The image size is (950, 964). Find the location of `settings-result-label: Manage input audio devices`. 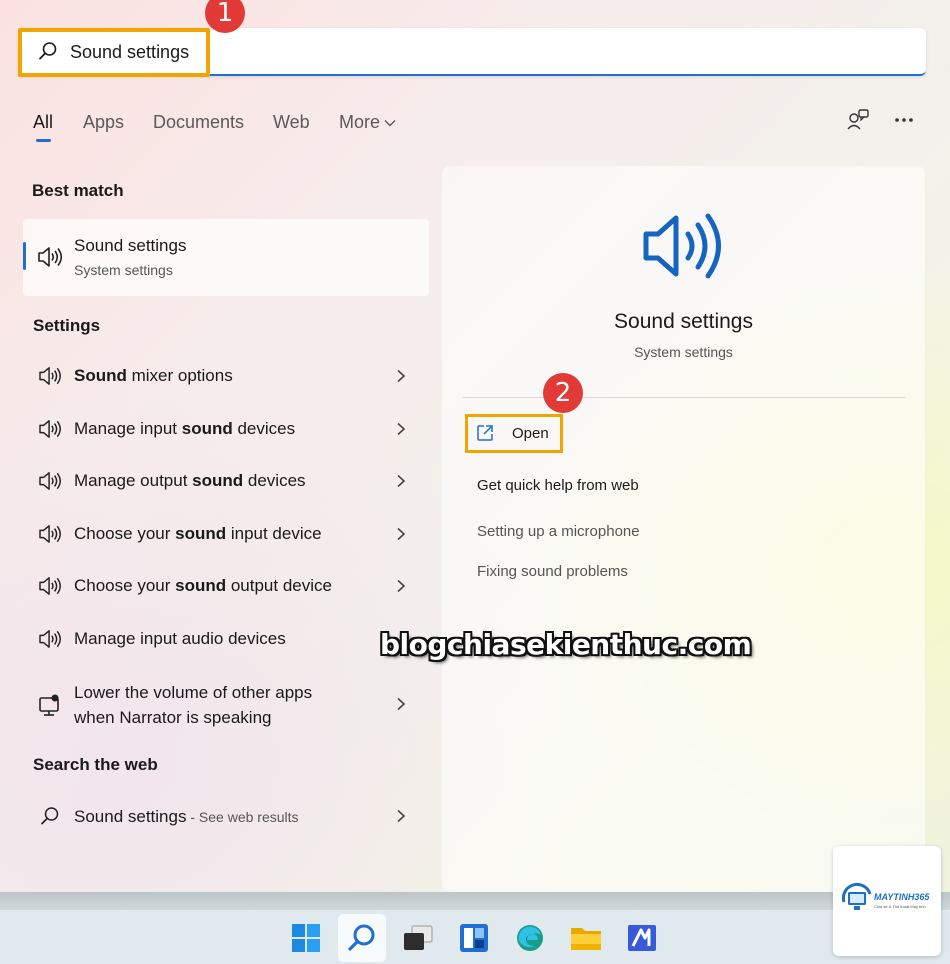

settings-result-label: Manage input audio devices is located at coordinates (180, 638).